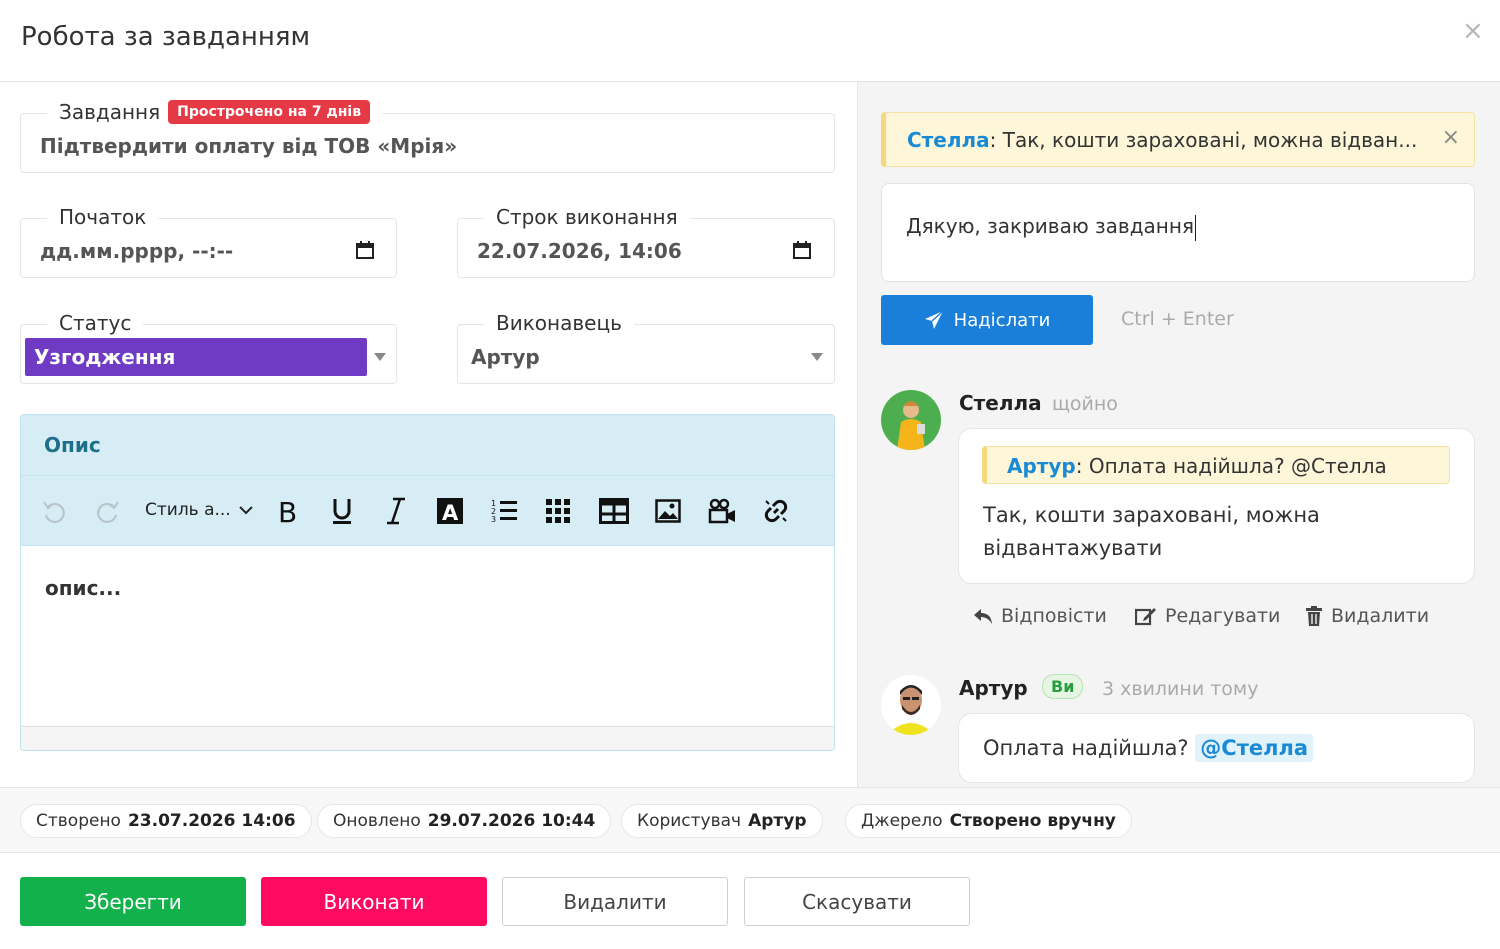 Image resolution: width=1500 pixels, height=949 pixels. I want to click on reply-button: Відповісти, so click(1040, 616).